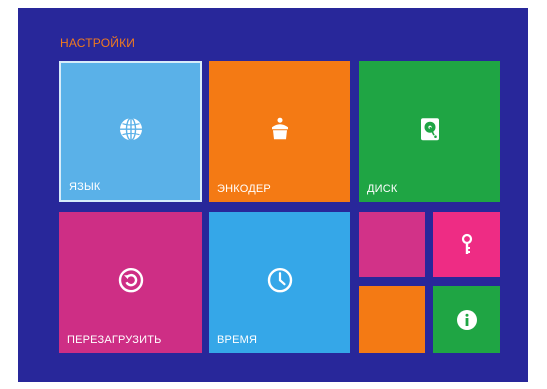 This screenshot has width=547, height=389. Describe the element at coordinates (130, 128) in the screenshot. I see `globe-icon` at that location.